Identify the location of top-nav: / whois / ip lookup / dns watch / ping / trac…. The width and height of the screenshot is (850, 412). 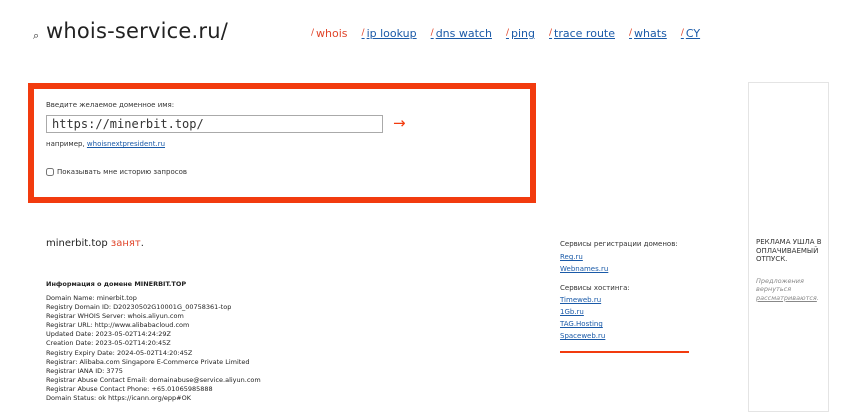
(512, 33).